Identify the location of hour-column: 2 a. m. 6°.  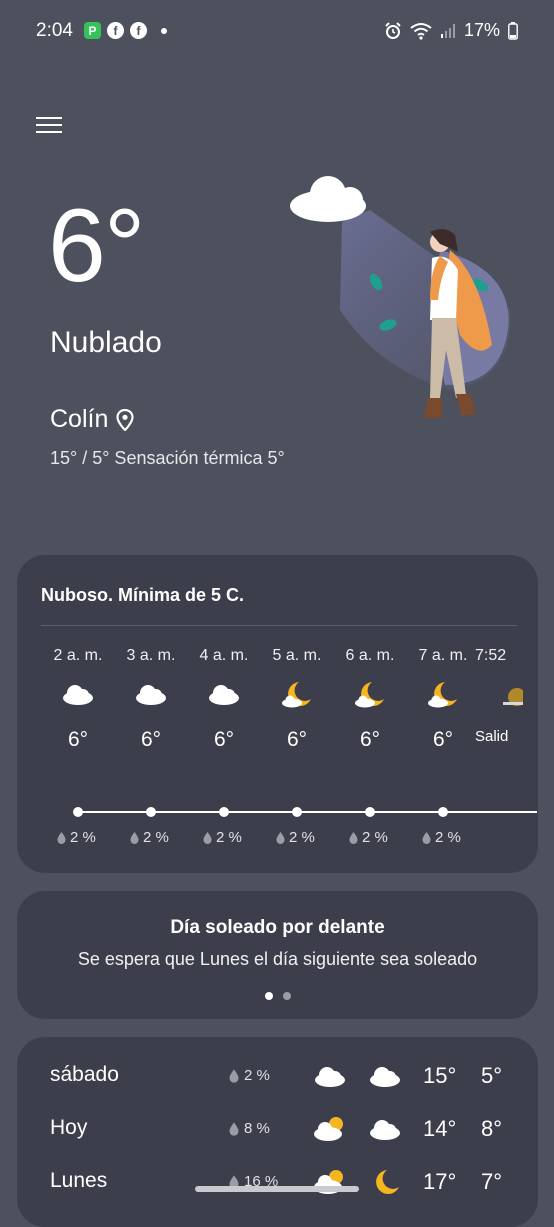
(78, 699).